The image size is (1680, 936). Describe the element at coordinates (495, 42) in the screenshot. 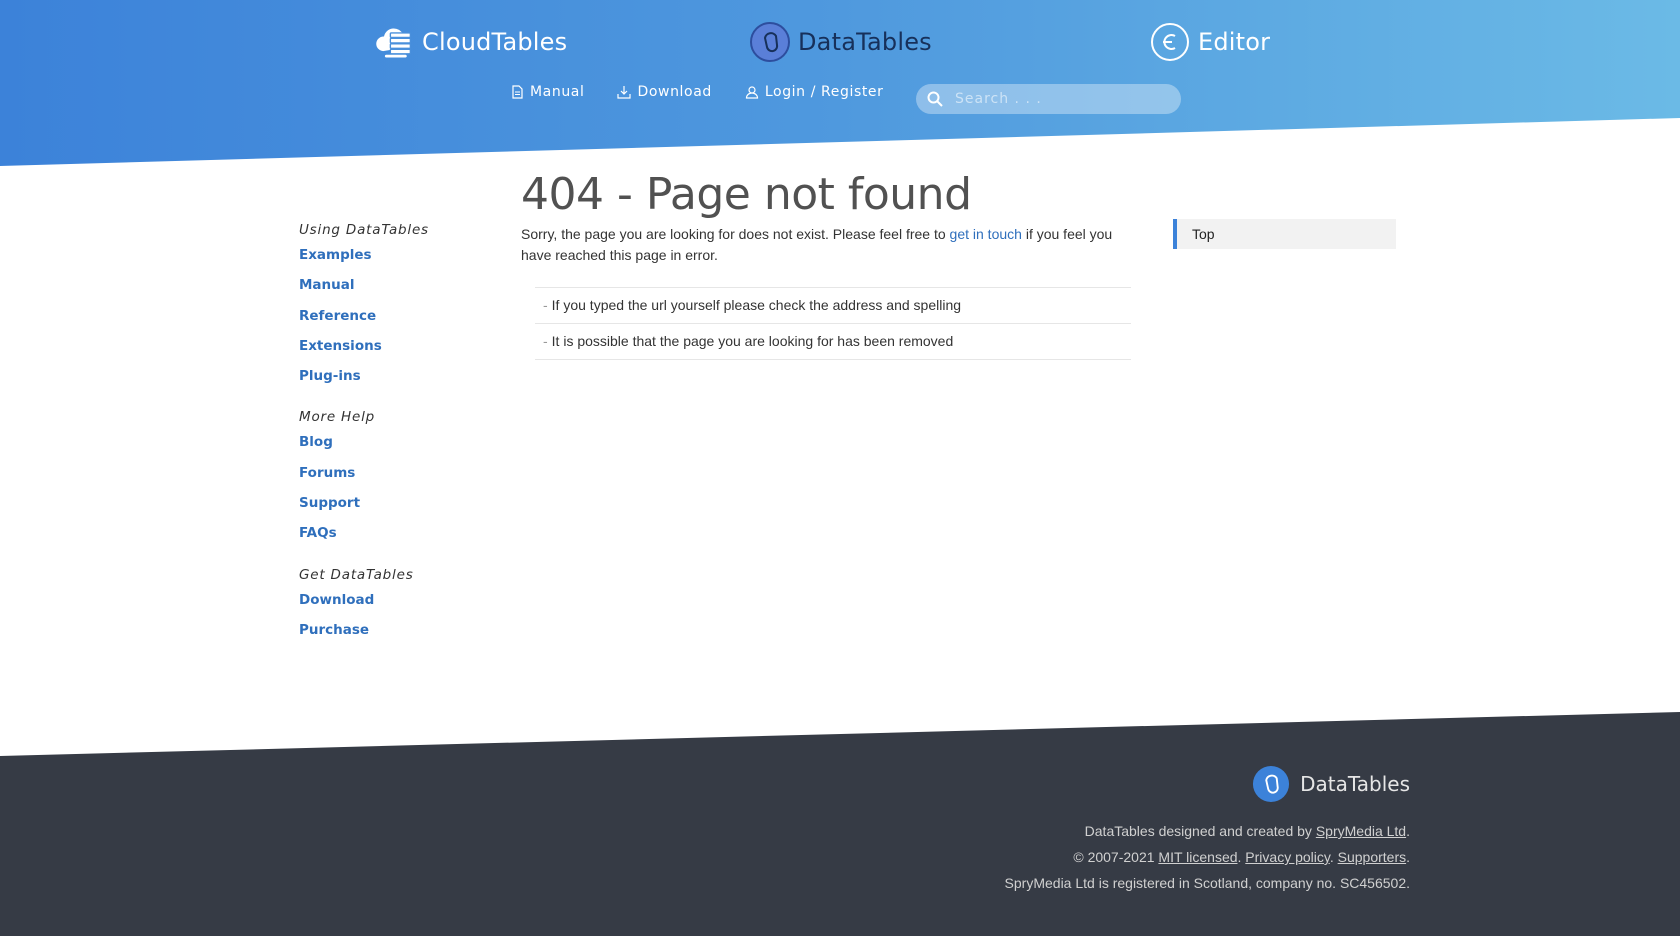

I see `brand-cloudtables-label: CloudTables` at that location.